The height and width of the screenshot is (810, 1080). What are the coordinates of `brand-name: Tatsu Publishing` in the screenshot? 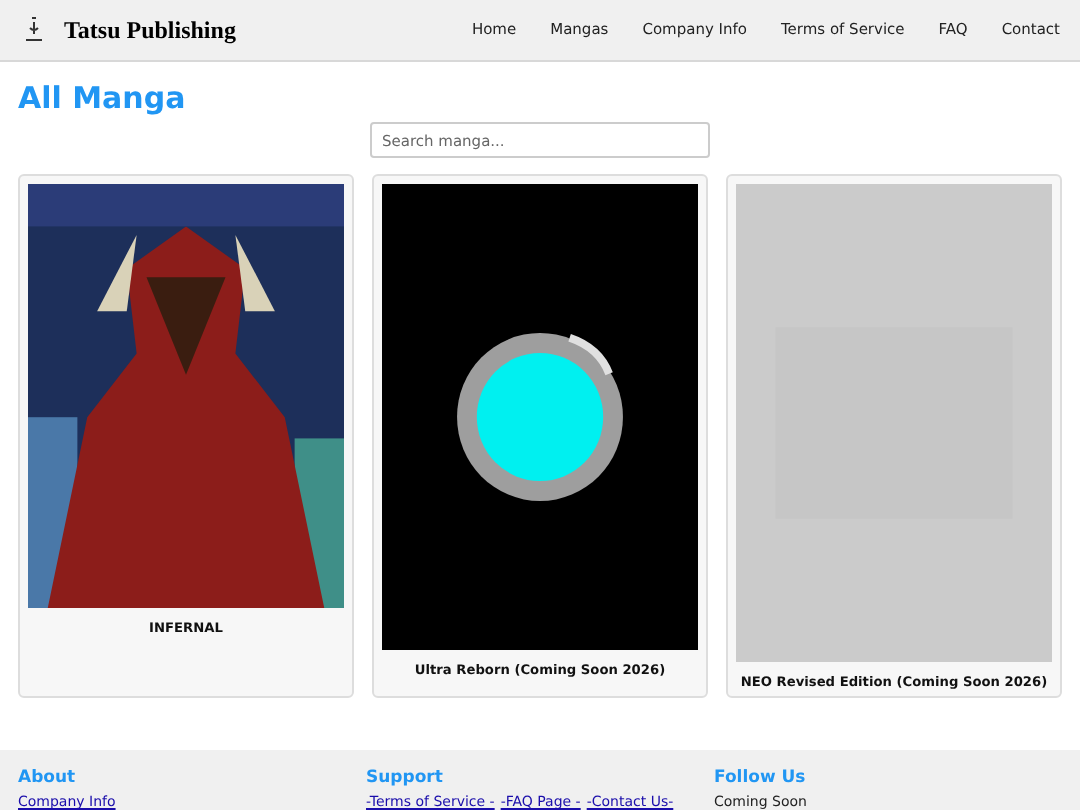 It's located at (150, 30).